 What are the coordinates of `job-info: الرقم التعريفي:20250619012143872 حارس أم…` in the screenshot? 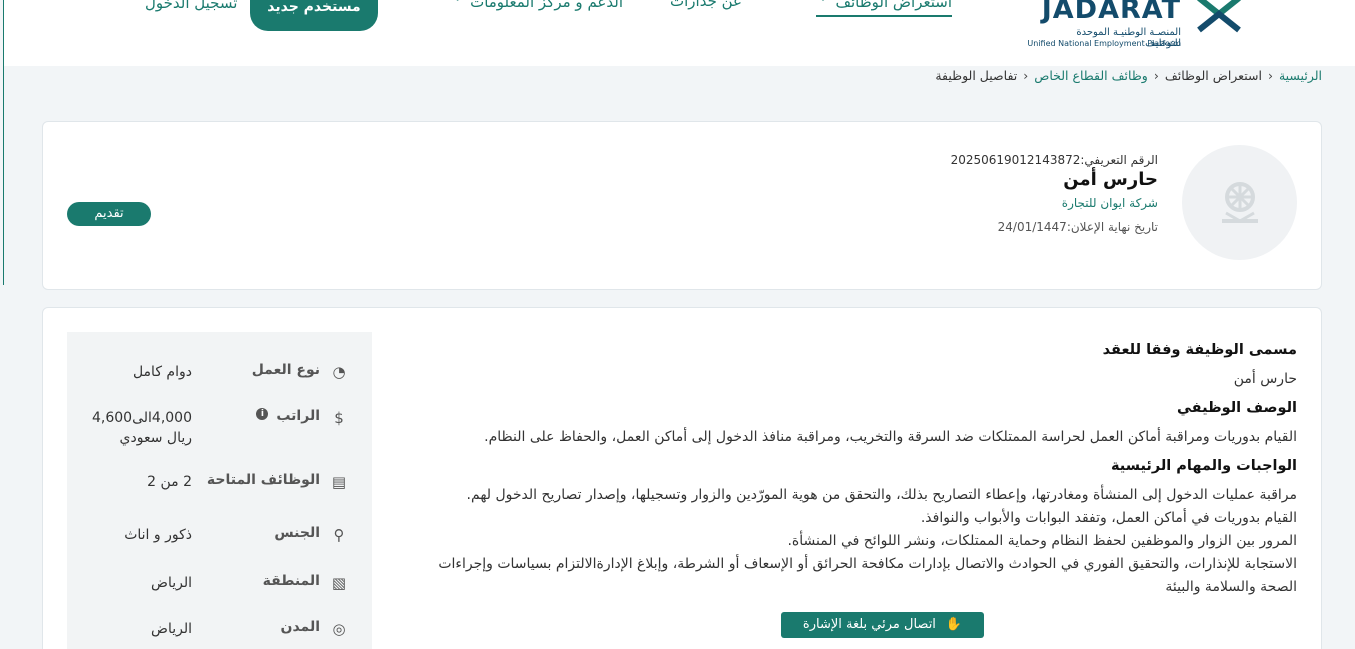 It's located at (1054, 193).